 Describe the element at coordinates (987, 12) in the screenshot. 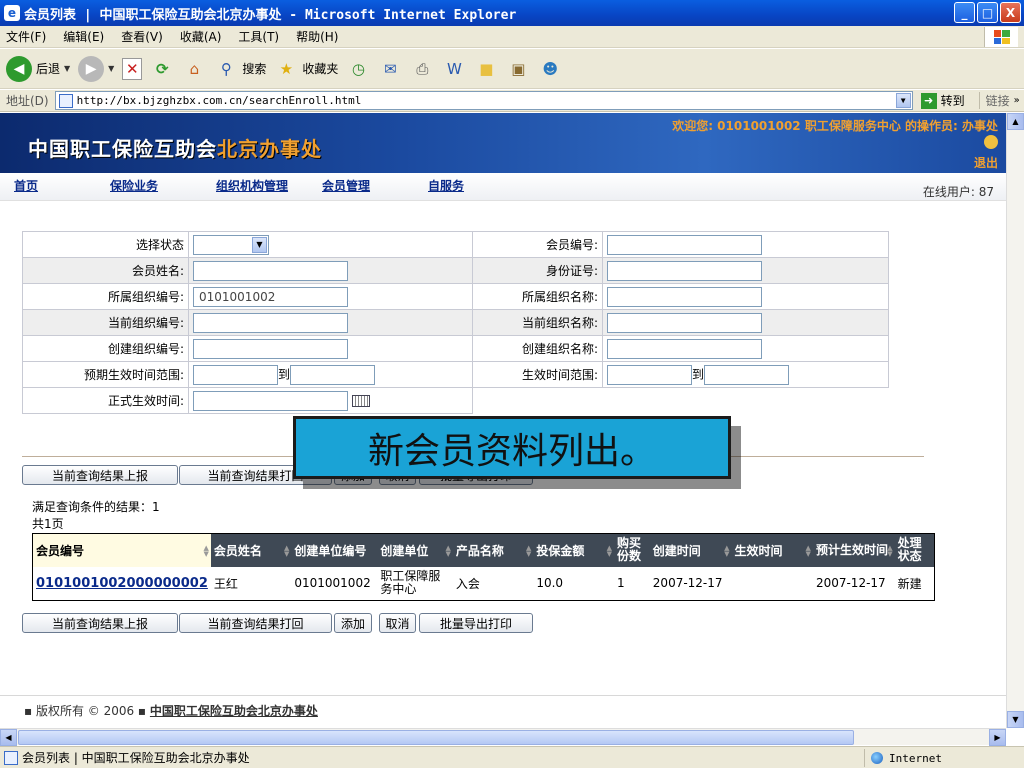

I see `maximize-button: □` at that location.